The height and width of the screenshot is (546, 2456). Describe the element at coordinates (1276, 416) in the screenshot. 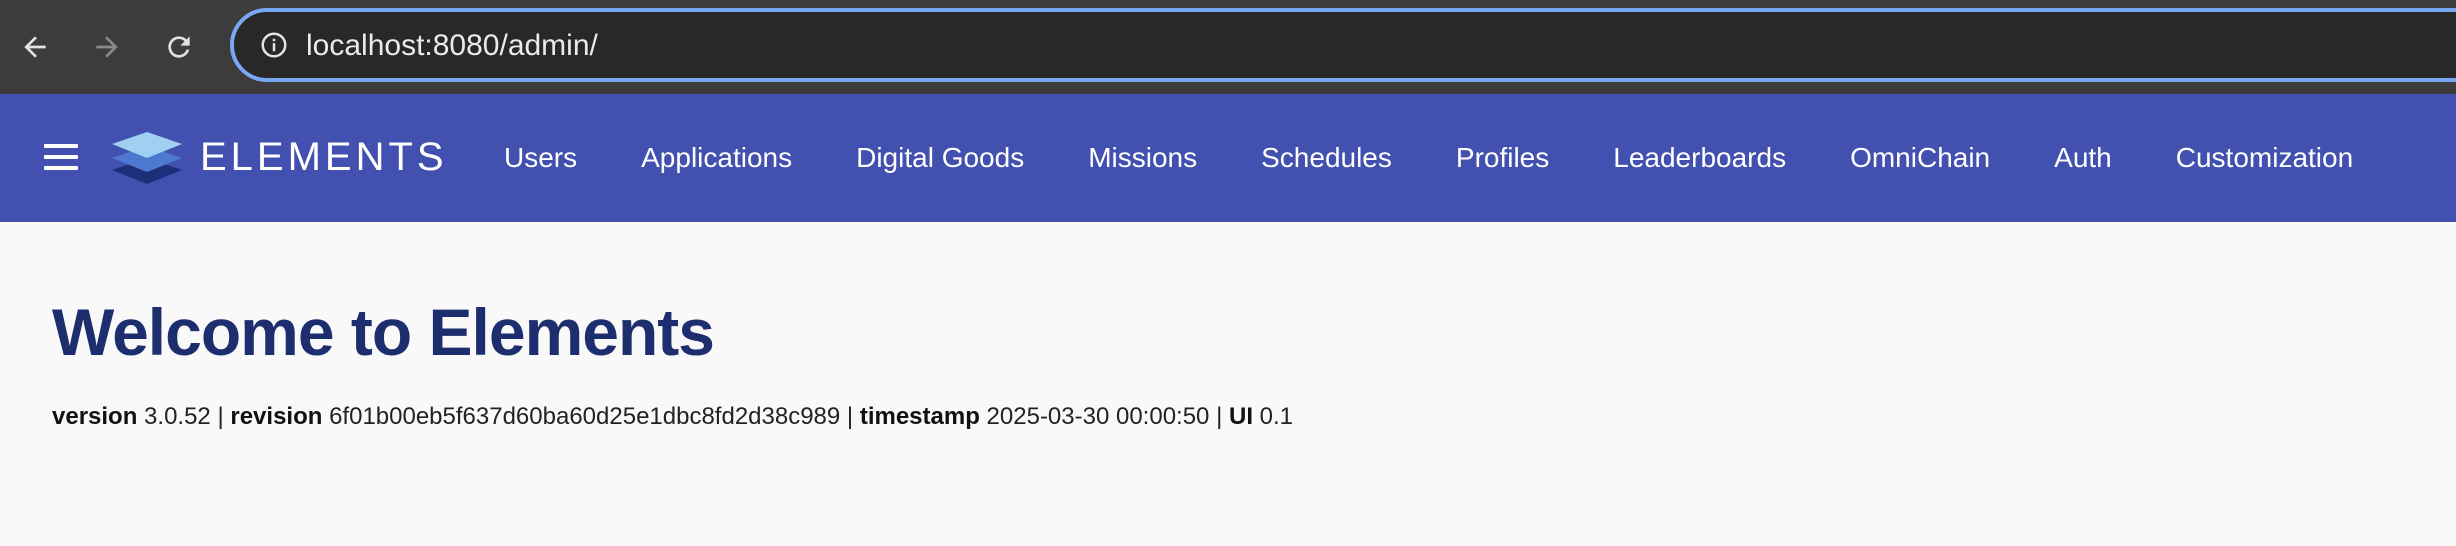

I see `ui-value: 0.1` at that location.